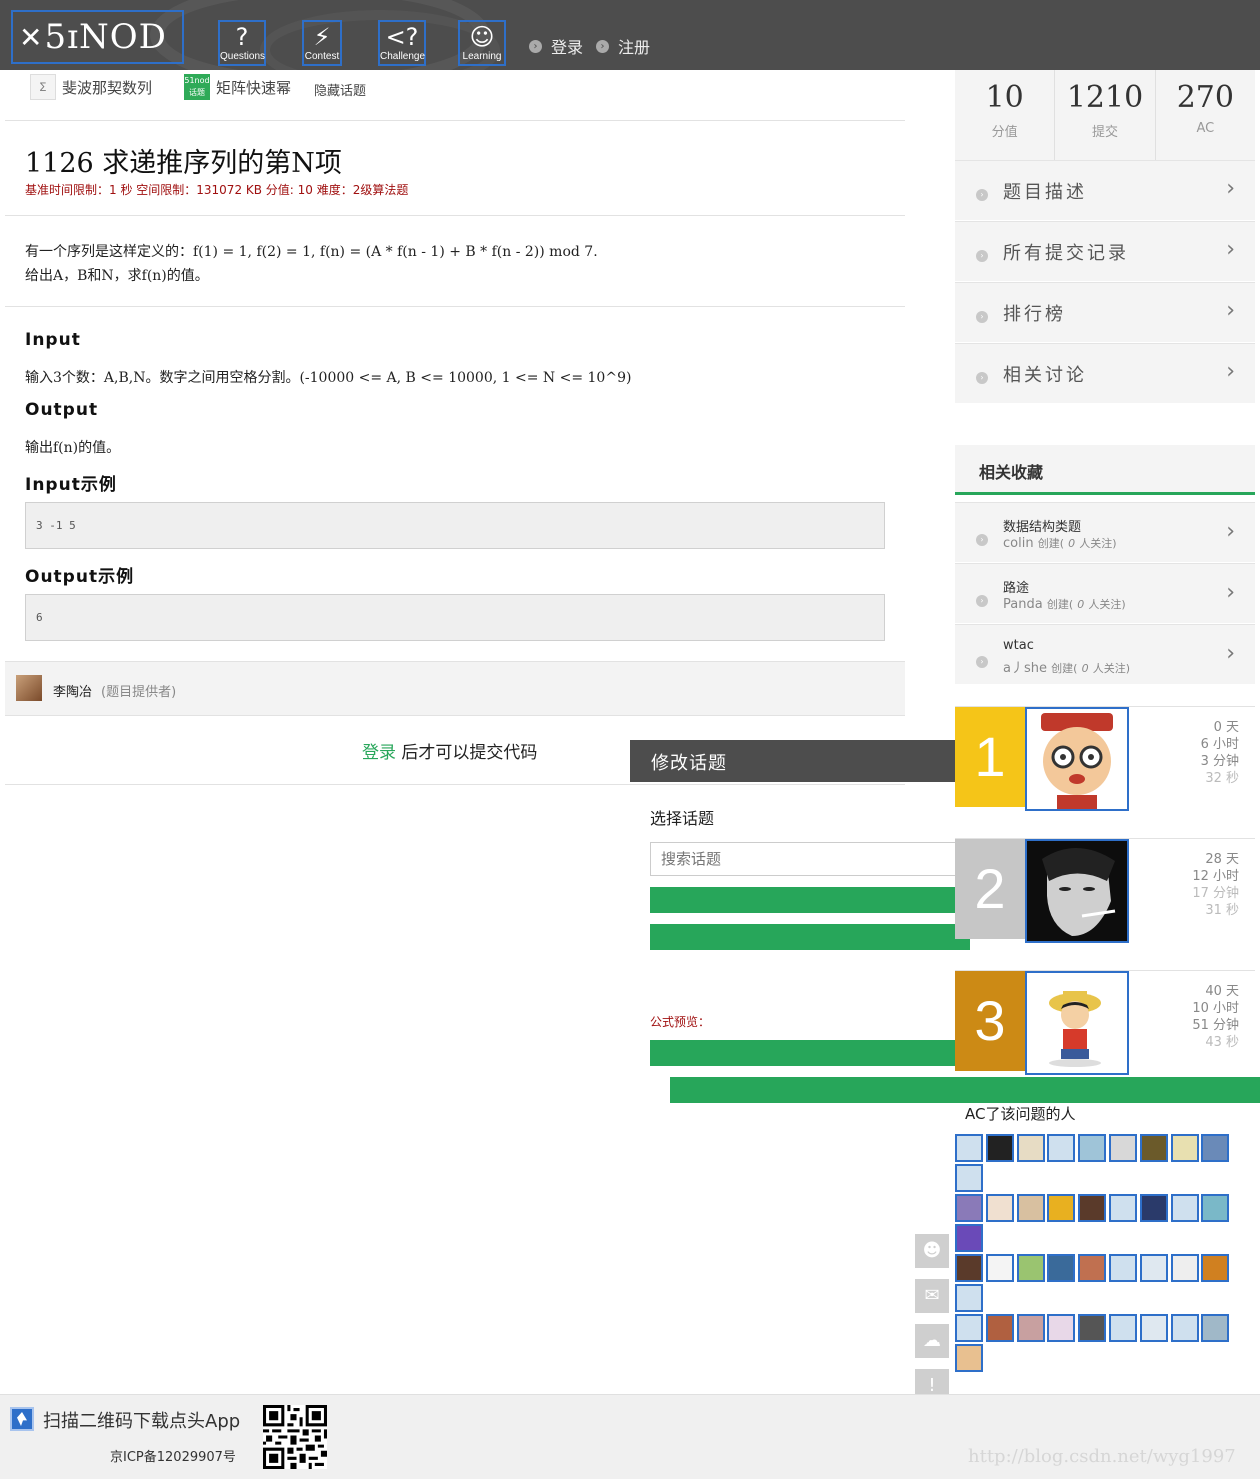 The width and height of the screenshot is (1260, 1479). I want to click on favorite-user: a丿she, so click(1025, 668).